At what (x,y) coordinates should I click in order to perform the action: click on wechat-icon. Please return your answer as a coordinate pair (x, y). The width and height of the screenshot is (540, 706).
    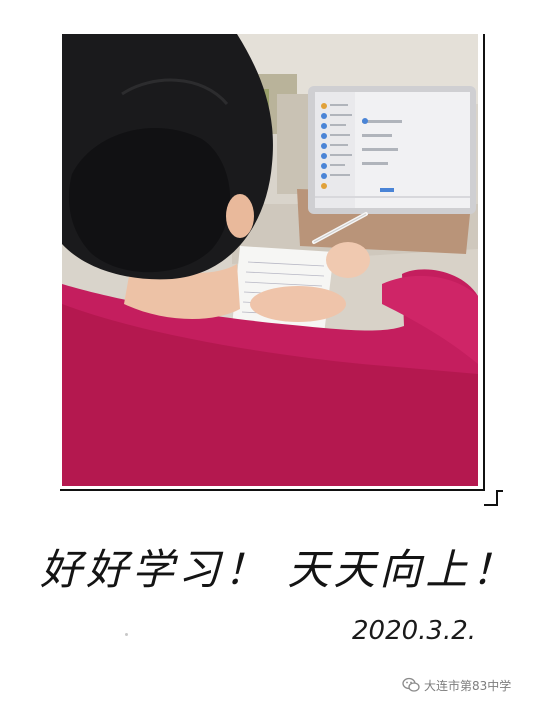
    Looking at the image, I should click on (411, 685).